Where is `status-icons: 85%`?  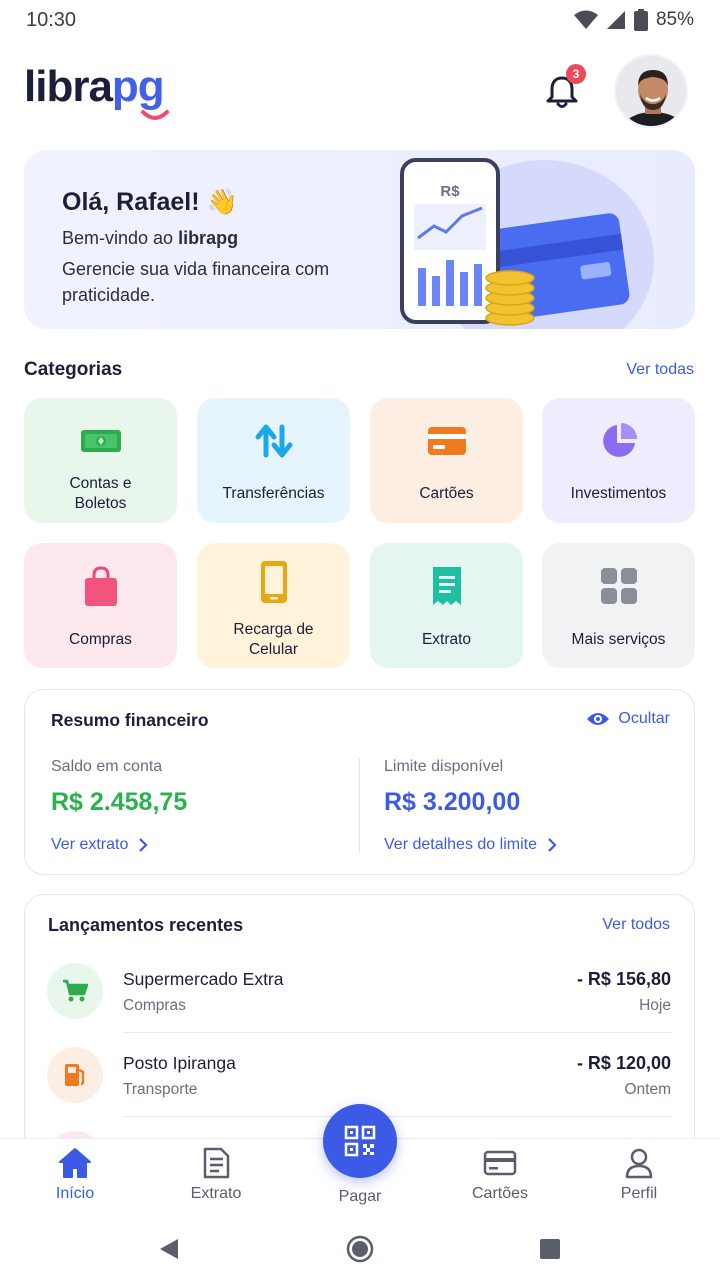 status-icons: 85% is located at coordinates (633, 20).